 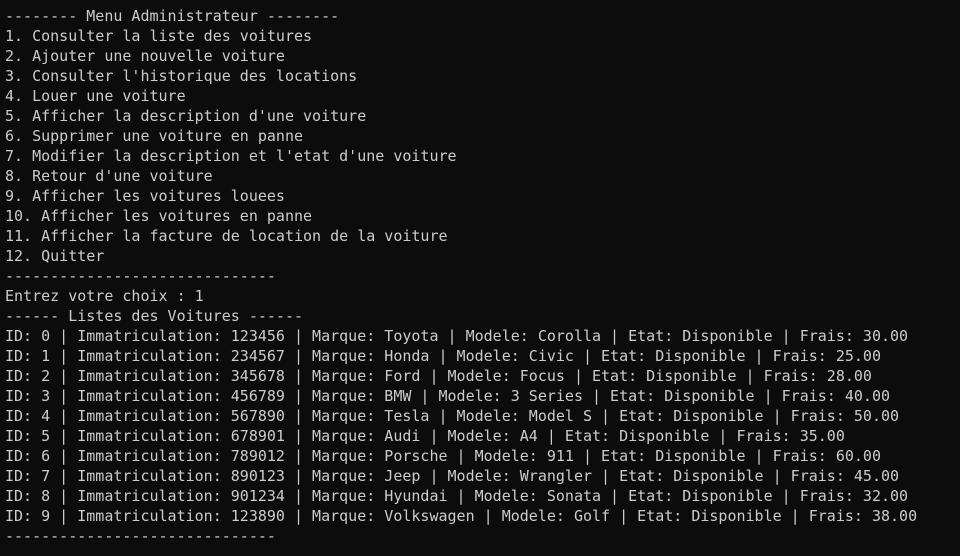 What do you see at coordinates (159, 36) in the screenshot?
I see `menu-item: 1. Consulter la liste des voitures` at bounding box center [159, 36].